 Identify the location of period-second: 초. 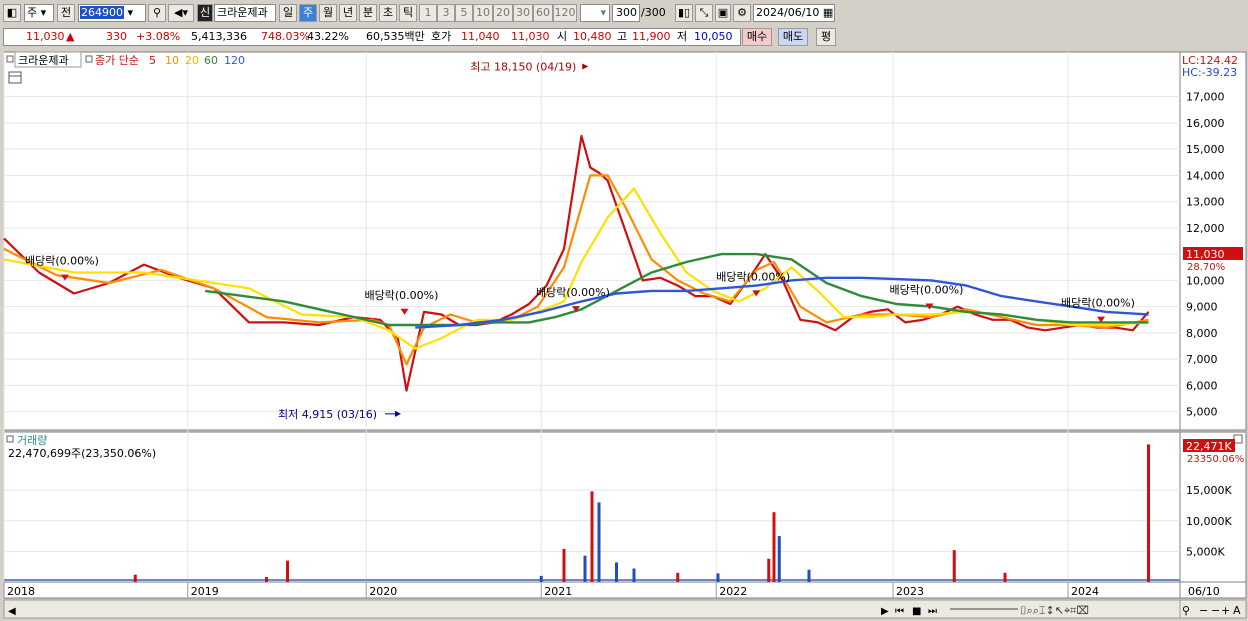
(388, 13).